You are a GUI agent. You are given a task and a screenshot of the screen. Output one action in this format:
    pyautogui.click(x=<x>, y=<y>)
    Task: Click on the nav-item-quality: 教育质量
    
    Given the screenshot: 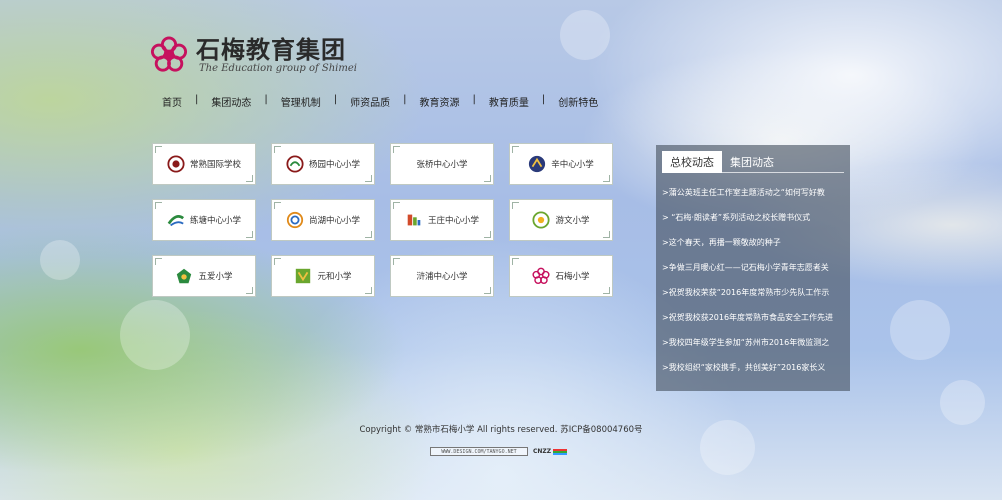 What is the action you would take?
    pyautogui.click(x=509, y=101)
    